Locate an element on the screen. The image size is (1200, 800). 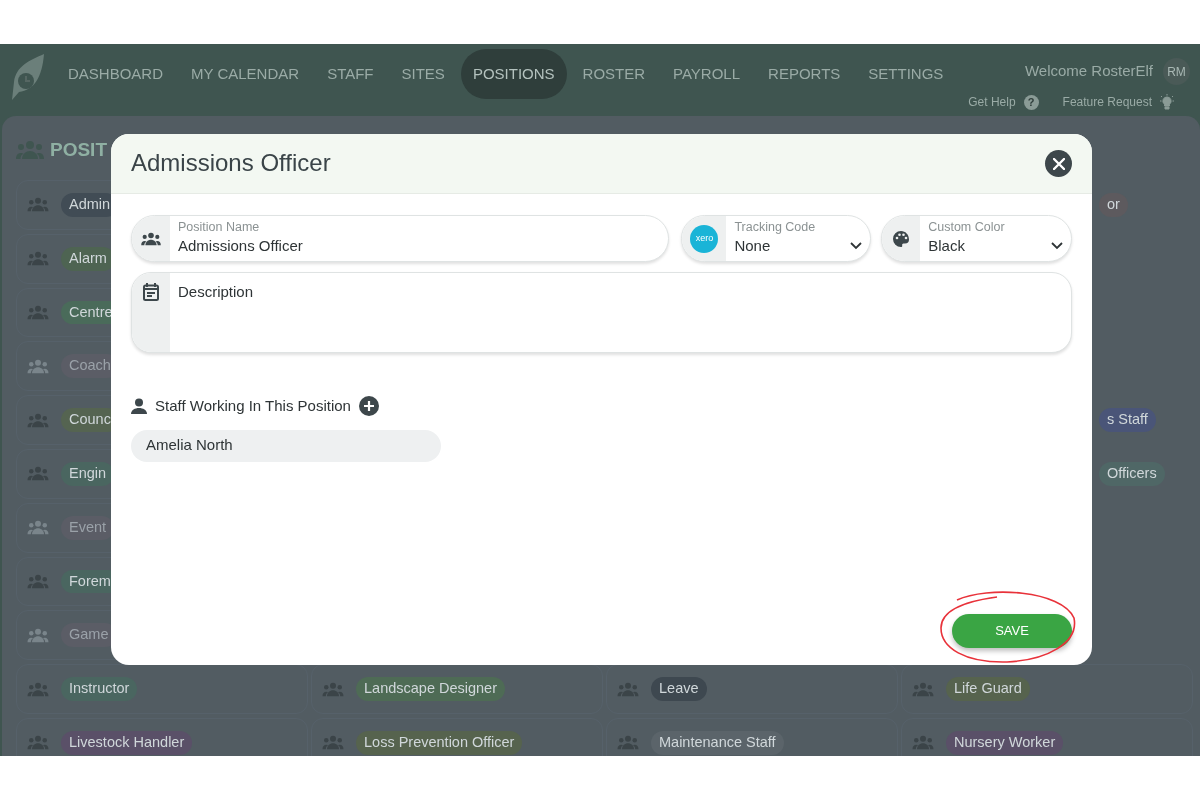
nav-tab: SITES is located at coordinates (423, 74).